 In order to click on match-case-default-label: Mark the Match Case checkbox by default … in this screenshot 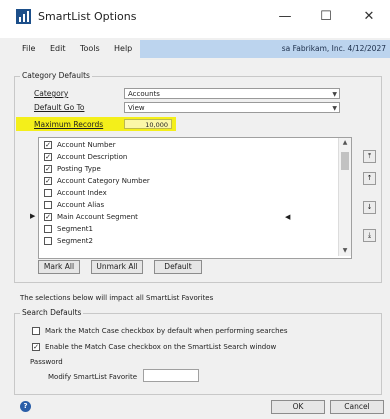, I will do `click(166, 331)`.